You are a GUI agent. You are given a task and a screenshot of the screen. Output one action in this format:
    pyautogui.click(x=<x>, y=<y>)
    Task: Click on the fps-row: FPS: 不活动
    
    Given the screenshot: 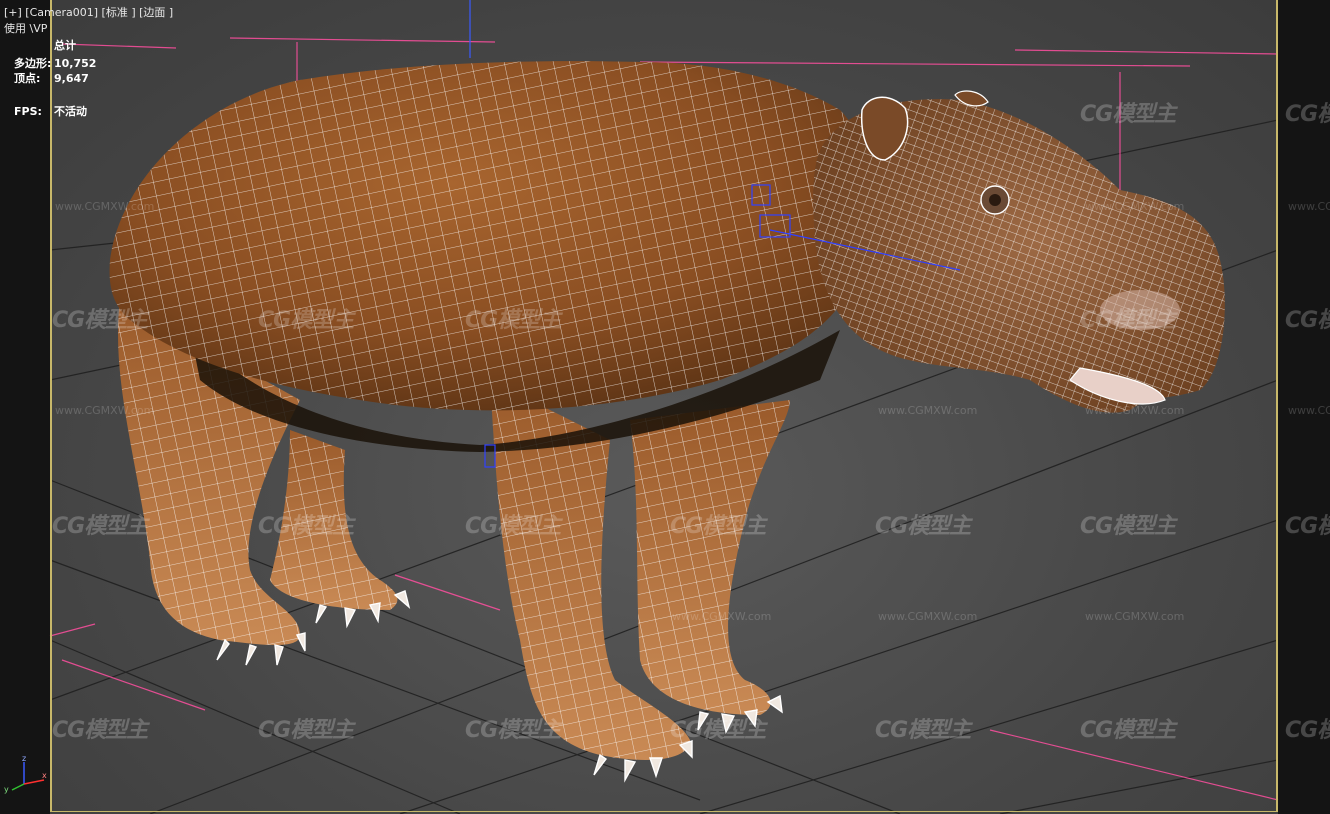 What is the action you would take?
    pyautogui.click(x=50, y=111)
    